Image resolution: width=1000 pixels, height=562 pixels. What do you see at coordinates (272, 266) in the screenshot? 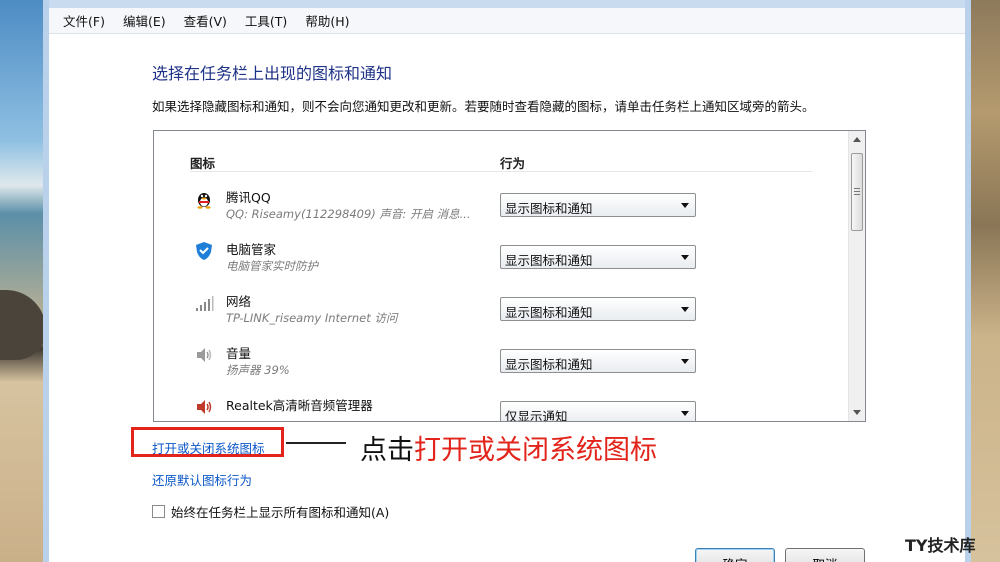
I see `item-description: 电脑管家实时防护` at bounding box center [272, 266].